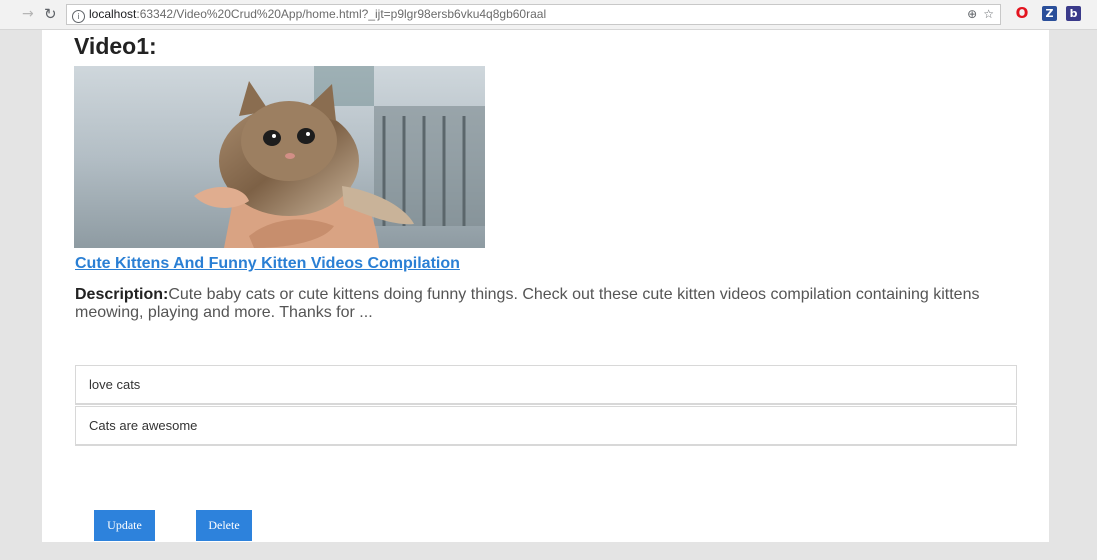 The height and width of the screenshot is (560, 1097). What do you see at coordinates (546, 385) in the screenshot?
I see `comment-item: love cats` at bounding box center [546, 385].